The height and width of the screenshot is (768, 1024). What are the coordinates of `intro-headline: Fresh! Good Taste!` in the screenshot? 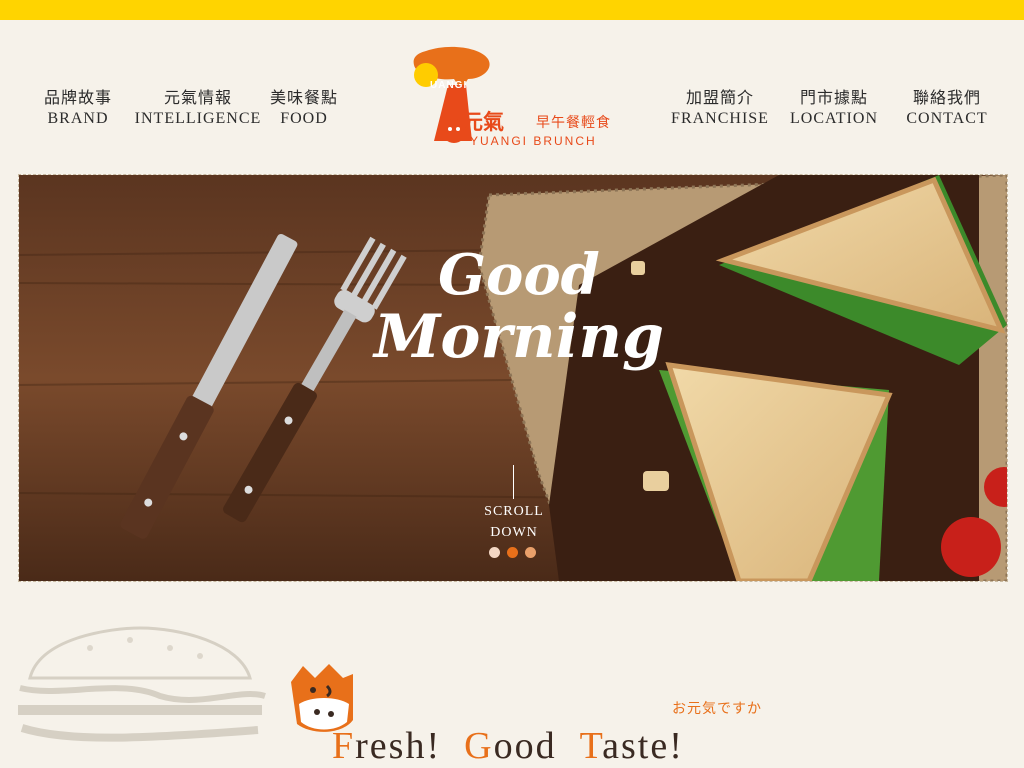 It's located at (508, 746).